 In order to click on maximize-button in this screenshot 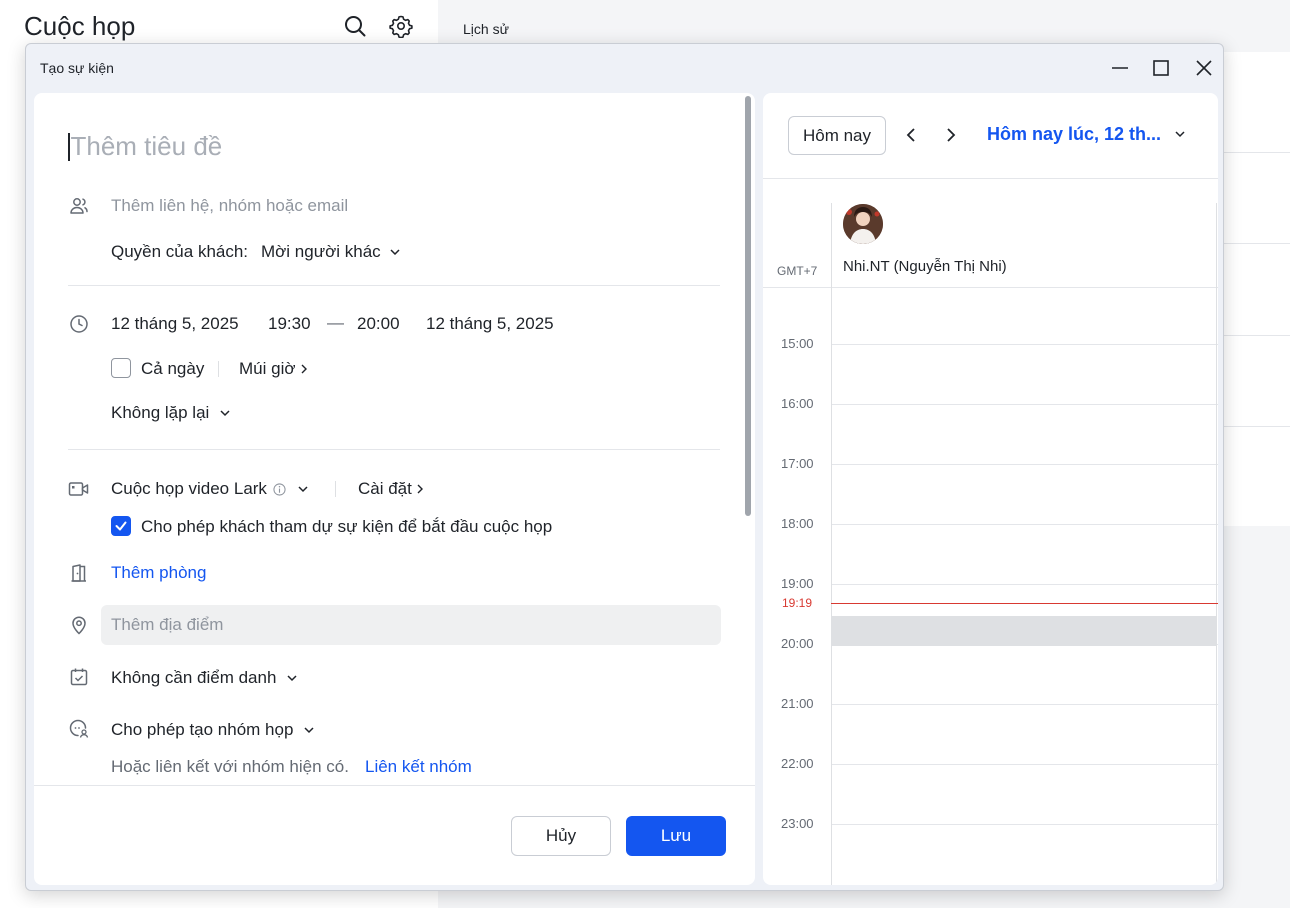, I will do `click(1161, 68)`.